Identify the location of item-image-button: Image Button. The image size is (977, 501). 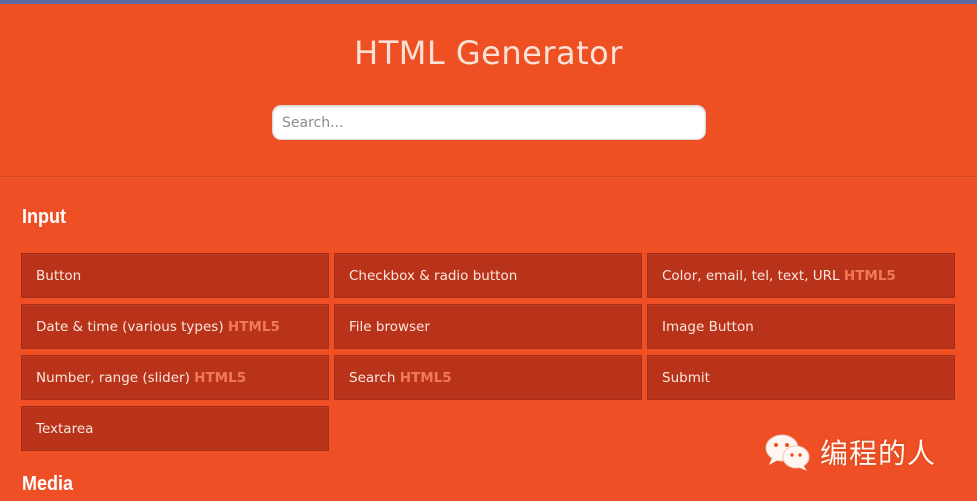
(801, 326).